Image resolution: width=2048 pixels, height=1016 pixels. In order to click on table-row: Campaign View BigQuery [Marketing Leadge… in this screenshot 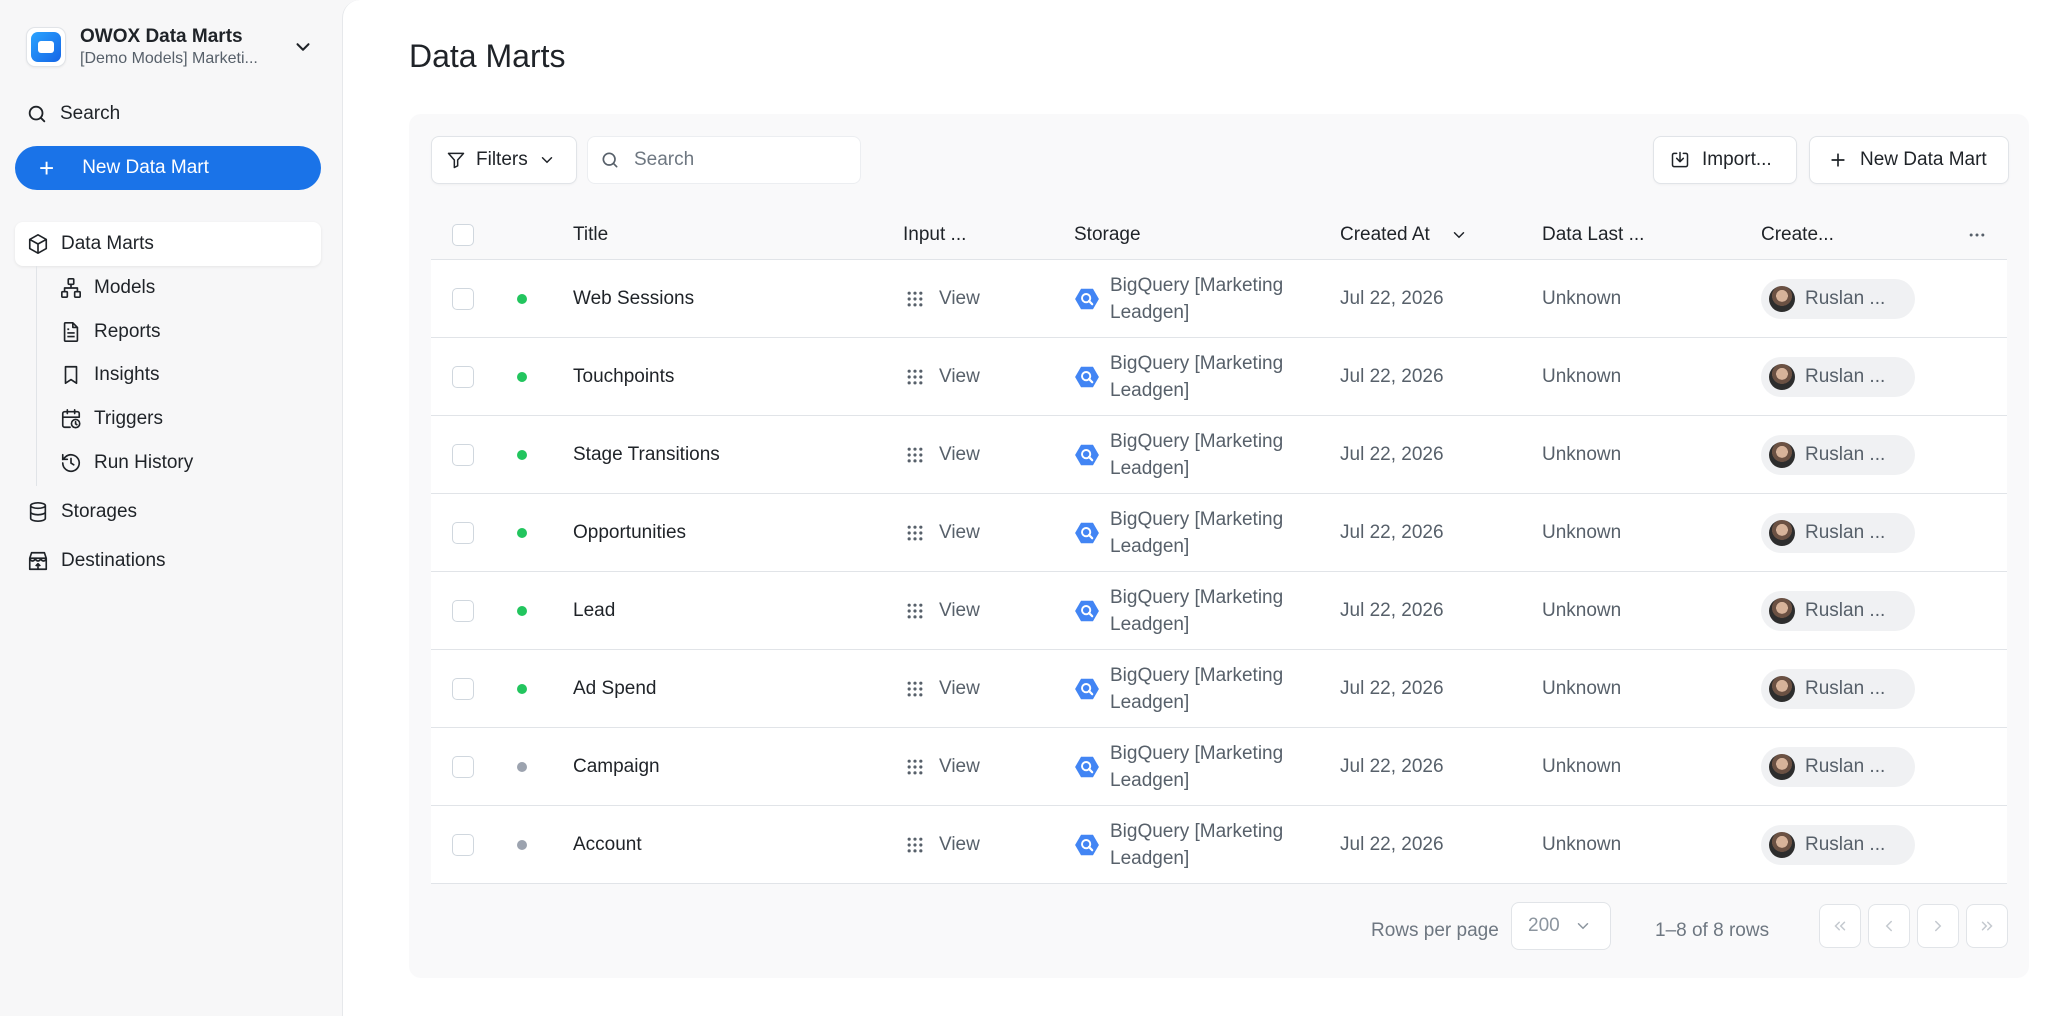, I will do `click(1219, 767)`.